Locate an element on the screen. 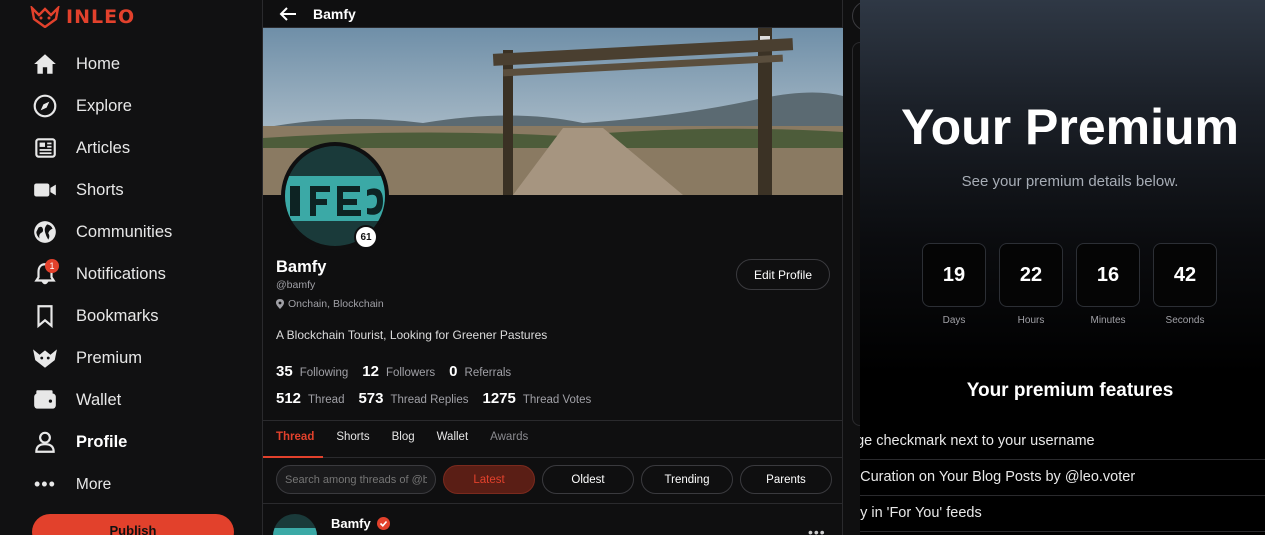 This screenshot has height=535, width=1265. post-avatar-image is located at coordinates (295, 524).